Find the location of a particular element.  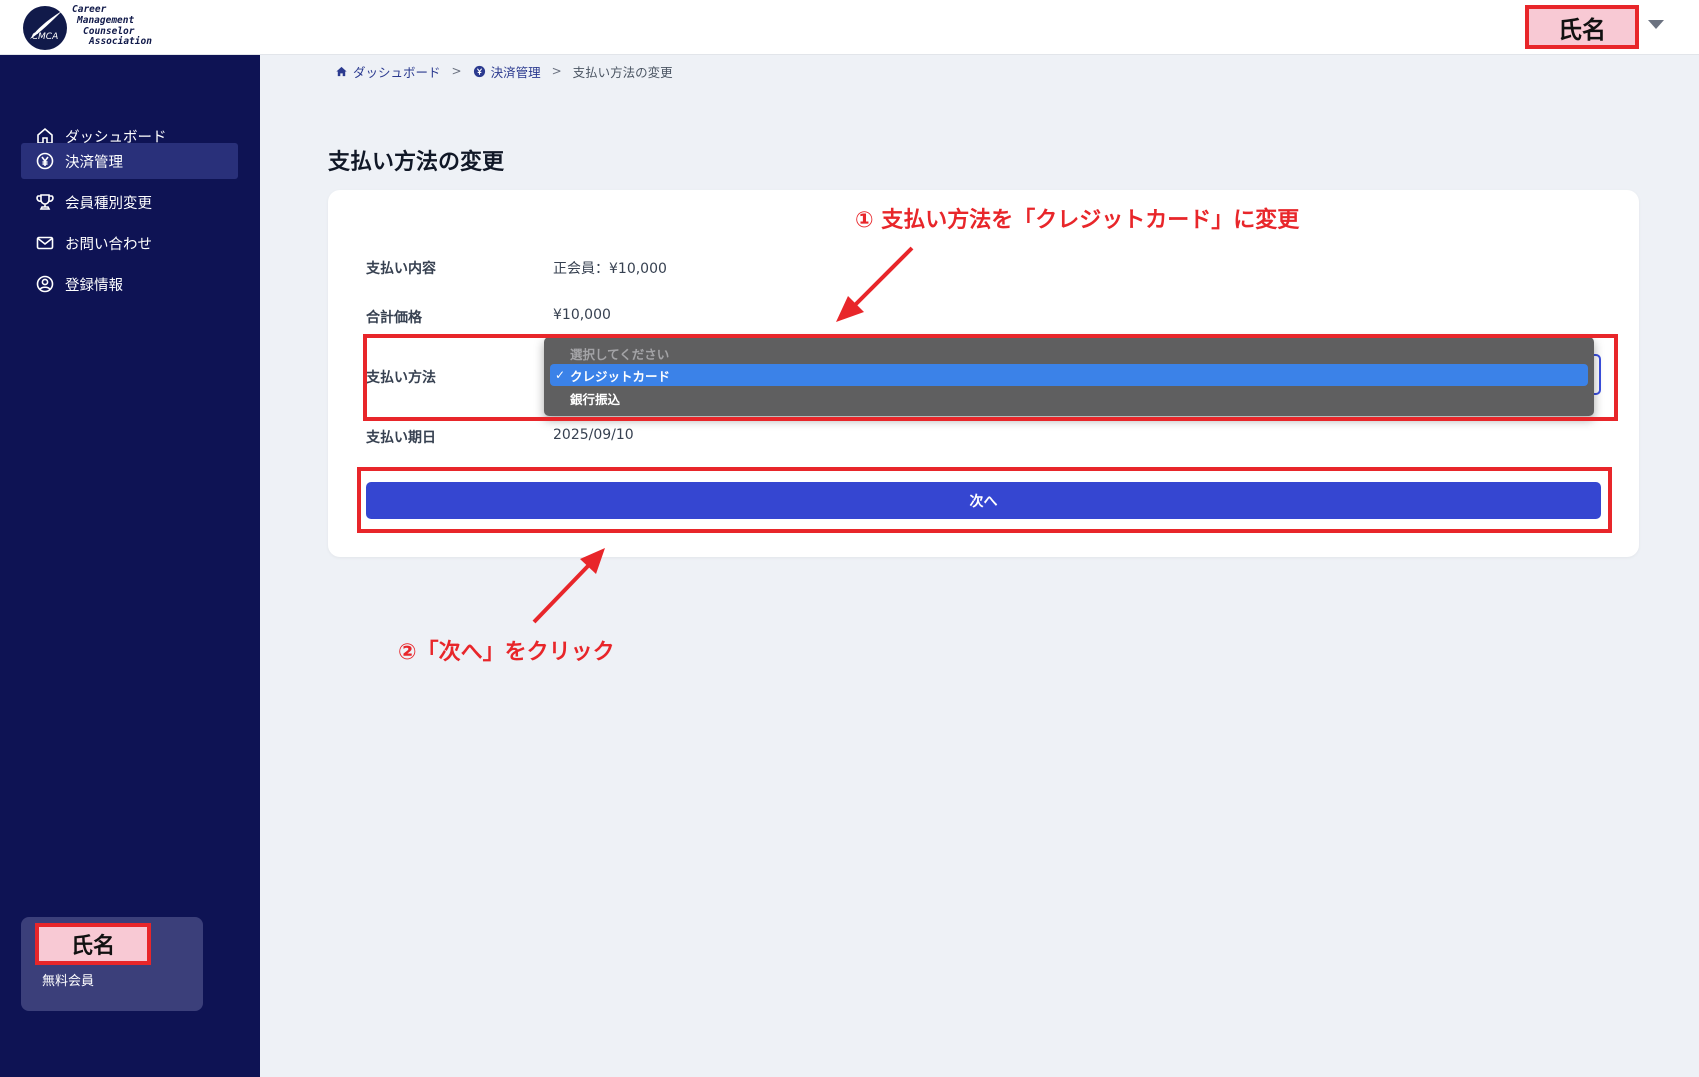

logo-line: Management is located at coordinates (106, 20).